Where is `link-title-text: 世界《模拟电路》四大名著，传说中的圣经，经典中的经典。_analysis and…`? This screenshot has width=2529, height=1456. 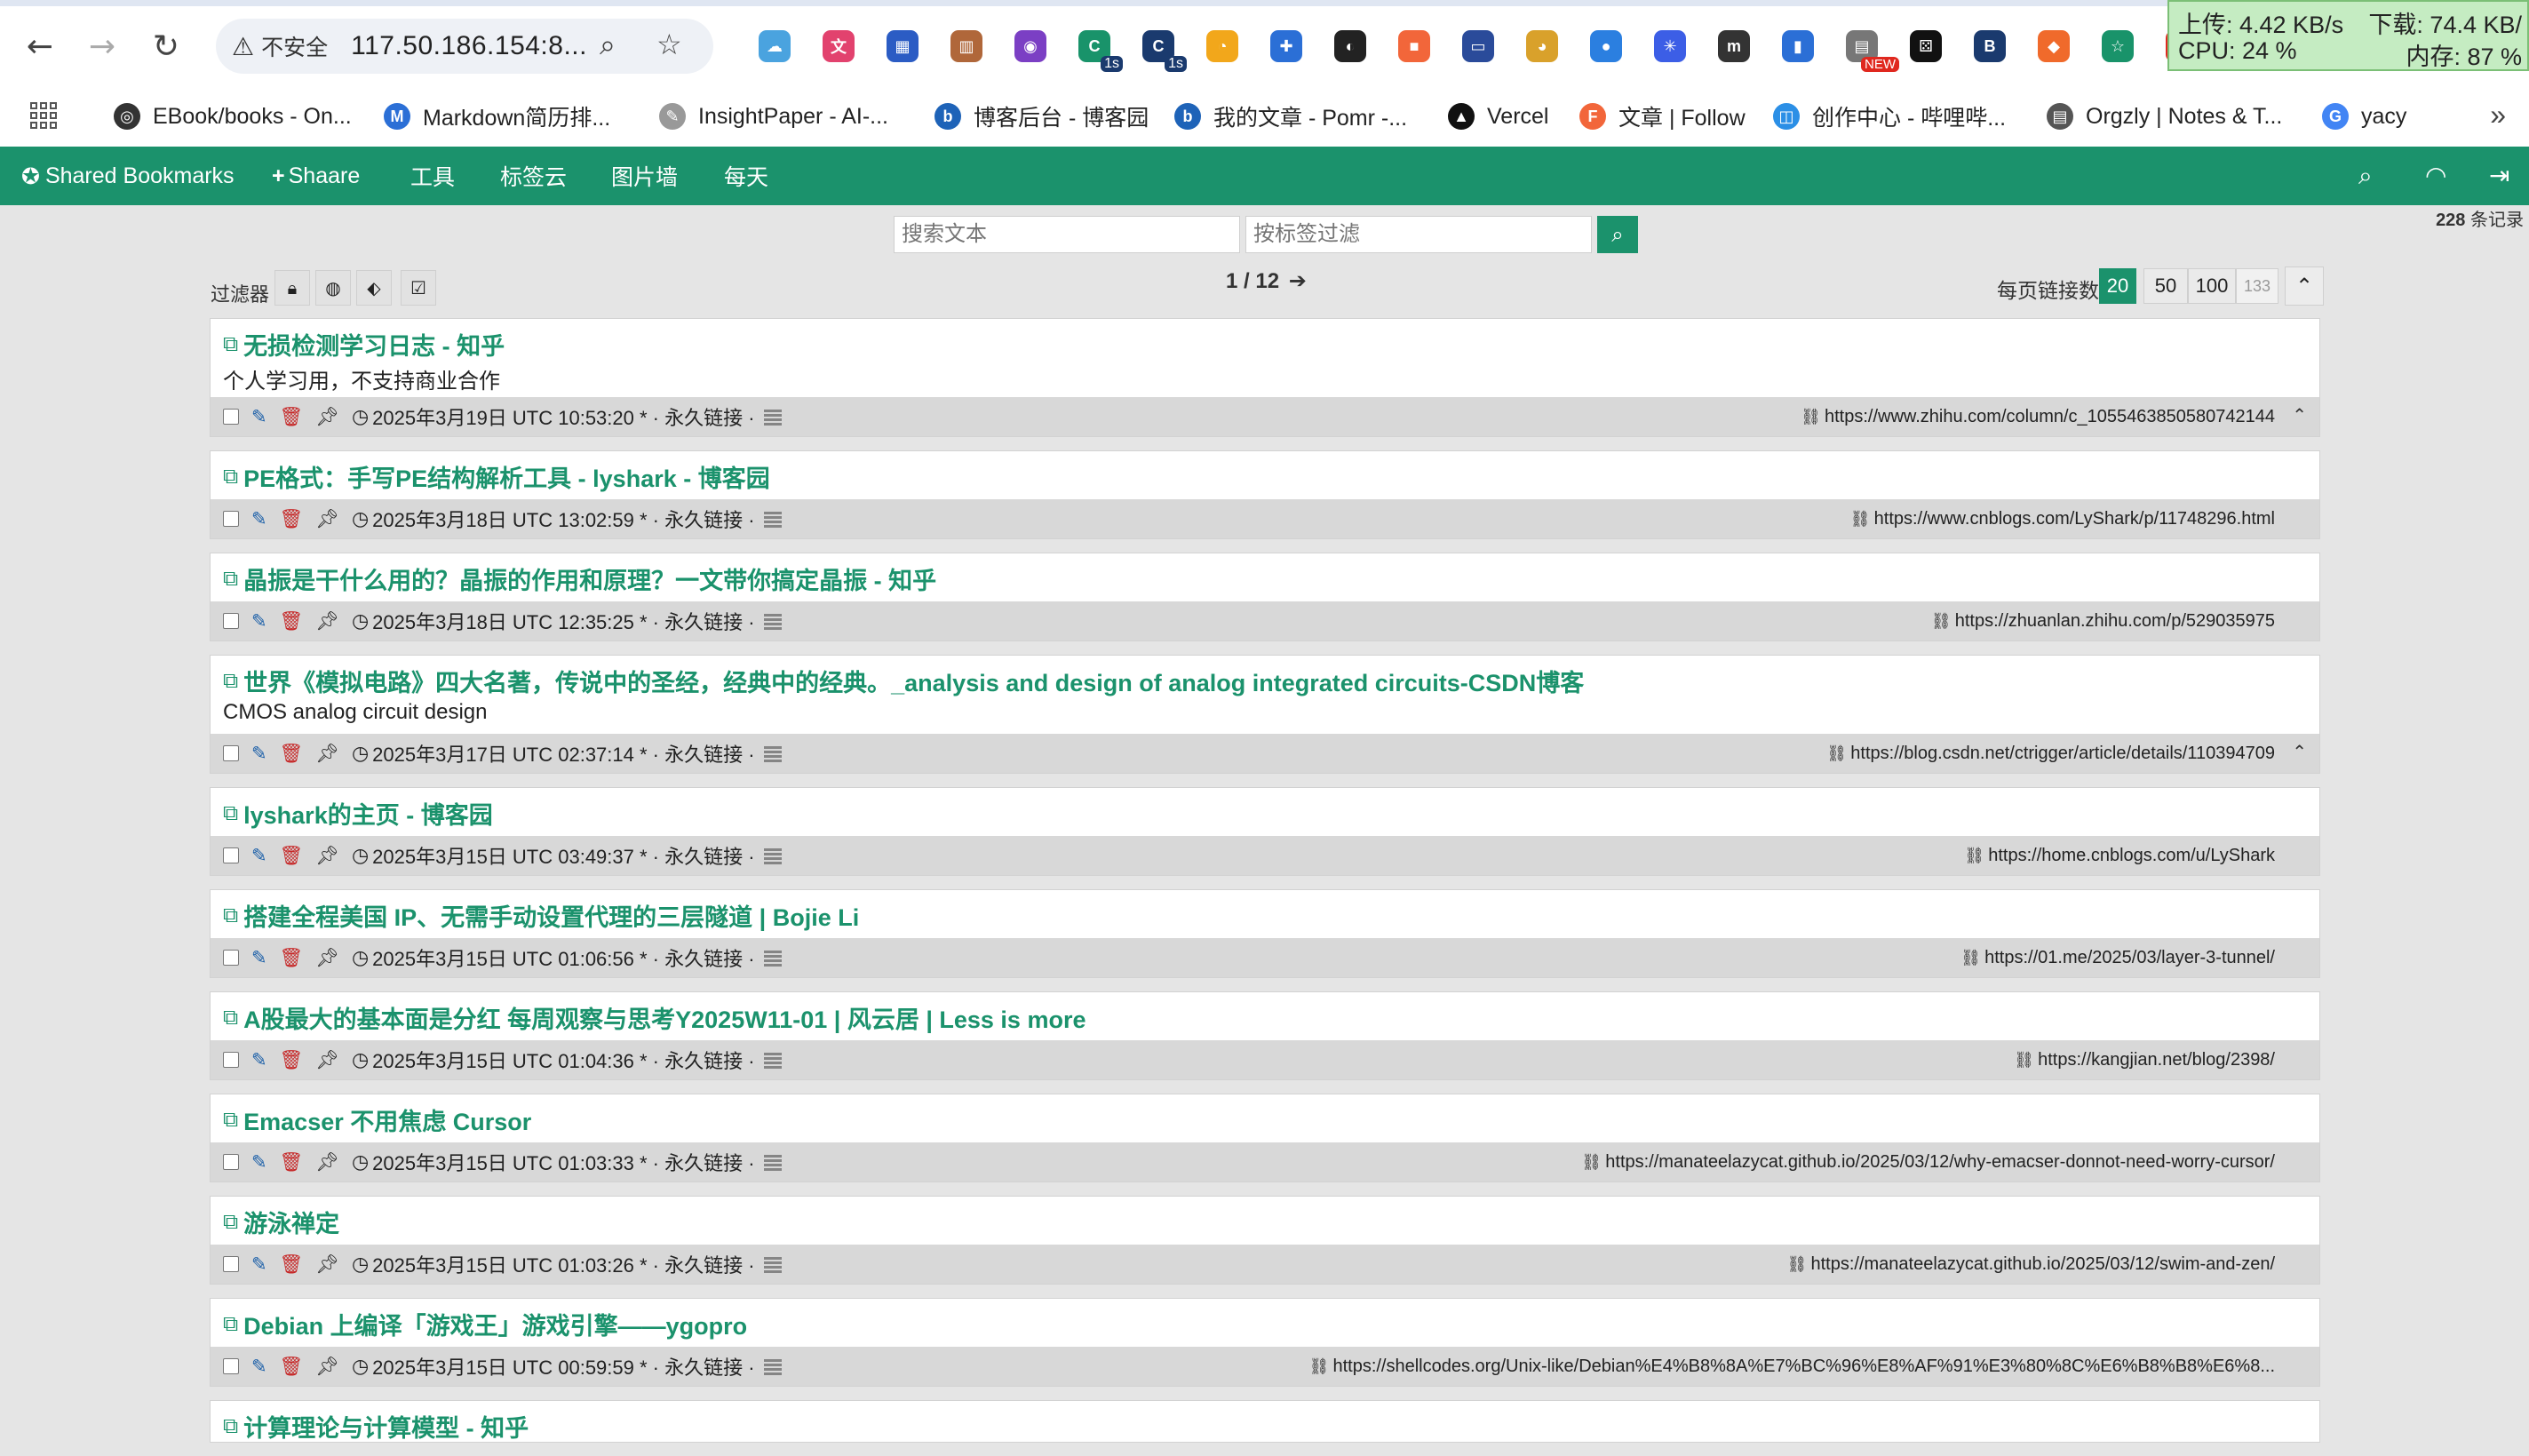
link-title-text: 世界《模拟电路》四大名著，传说中的圣经，经典中的经典。_analysis and… is located at coordinates (913, 680).